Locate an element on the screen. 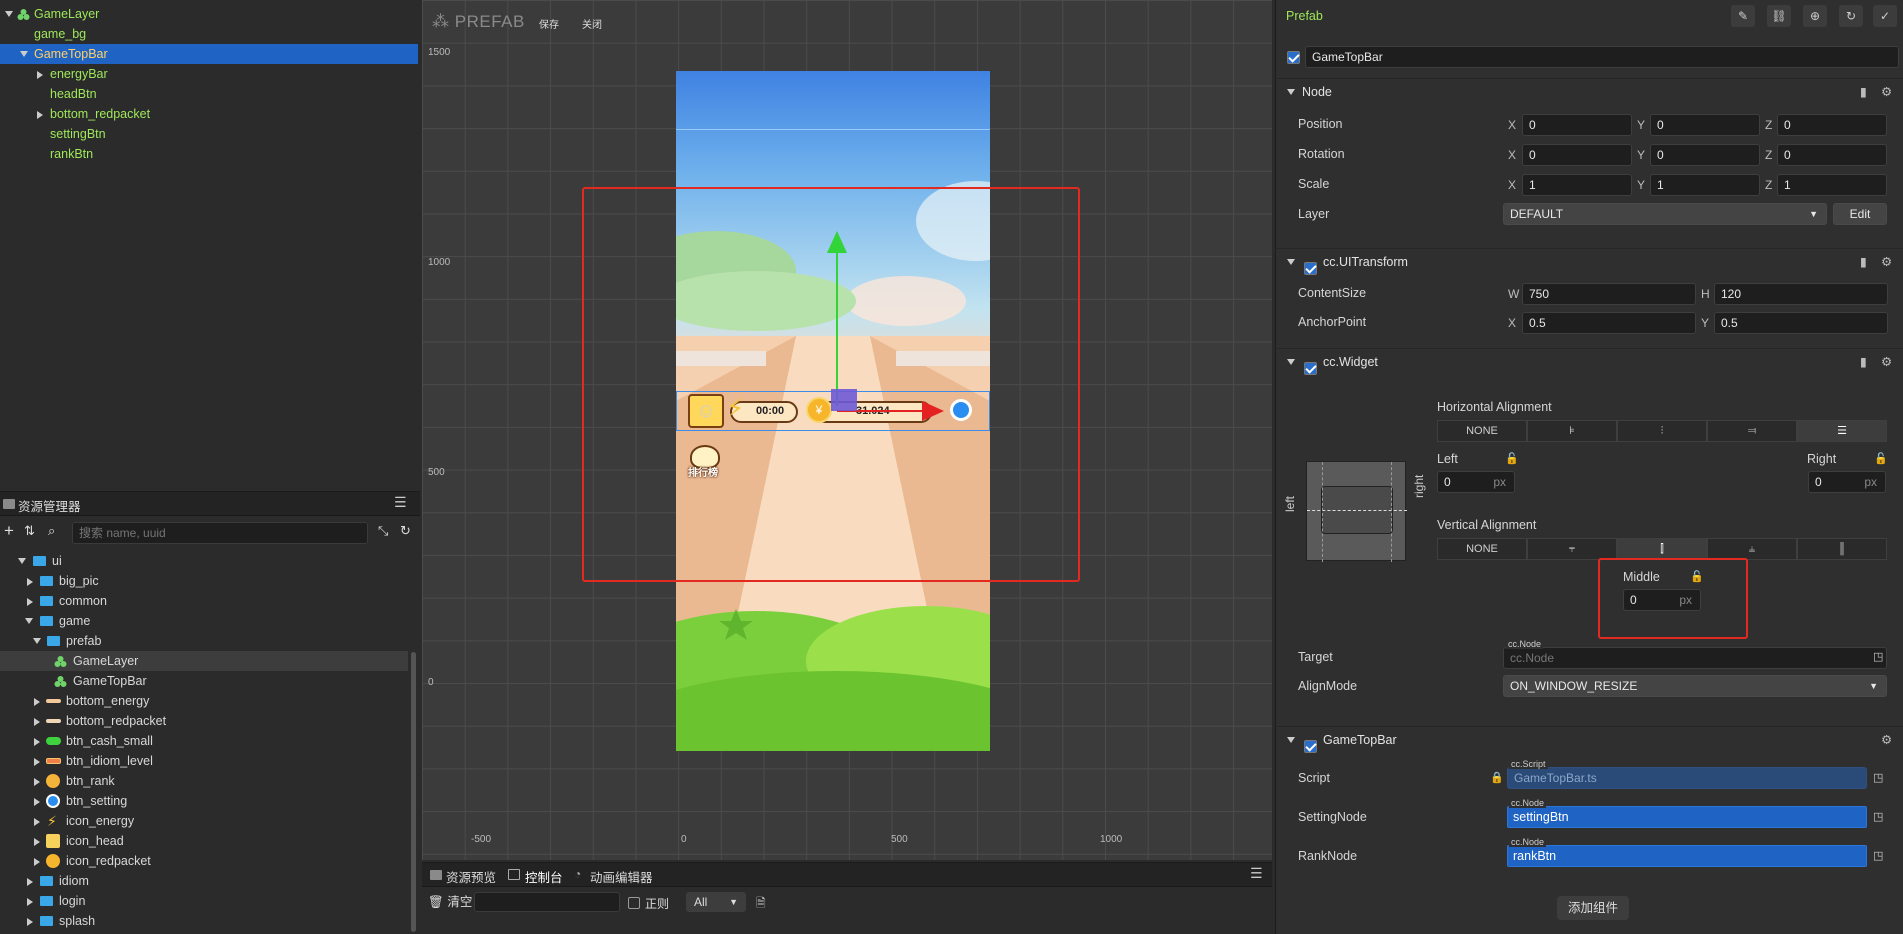 This screenshot has width=1903, height=934. log-level-select: All ▼ is located at coordinates (716, 902).